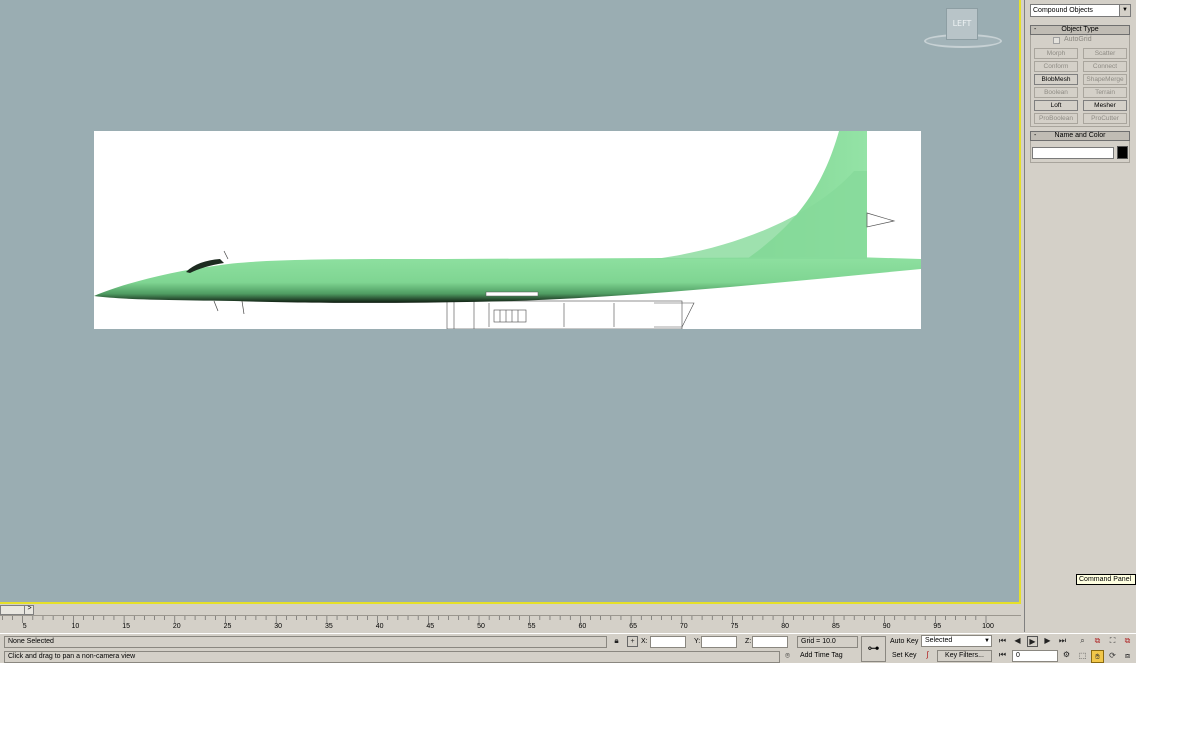 This screenshot has width=1200, height=750. What do you see at coordinates (827, 657) in the screenshot?
I see `add-time-tag: Add Time Tag` at bounding box center [827, 657].